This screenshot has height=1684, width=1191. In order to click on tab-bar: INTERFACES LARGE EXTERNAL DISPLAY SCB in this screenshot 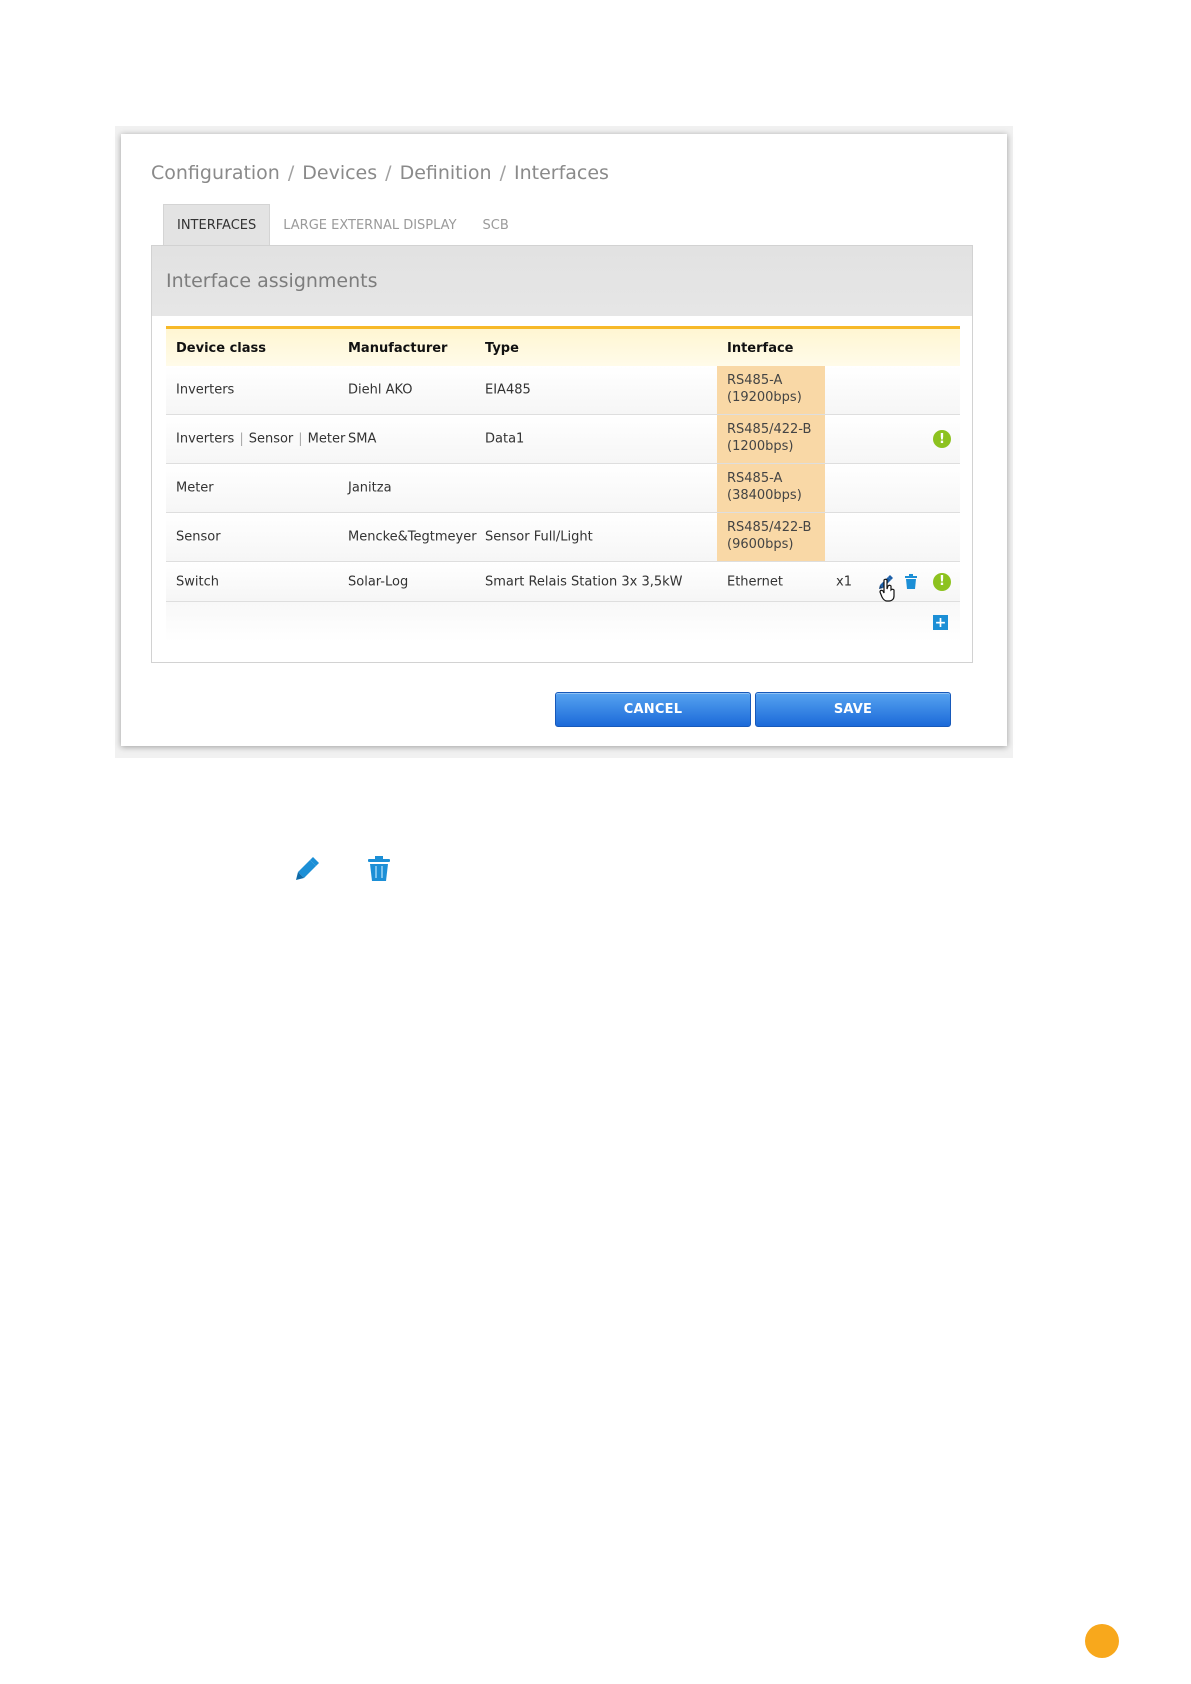, I will do `click(342, 225)`.